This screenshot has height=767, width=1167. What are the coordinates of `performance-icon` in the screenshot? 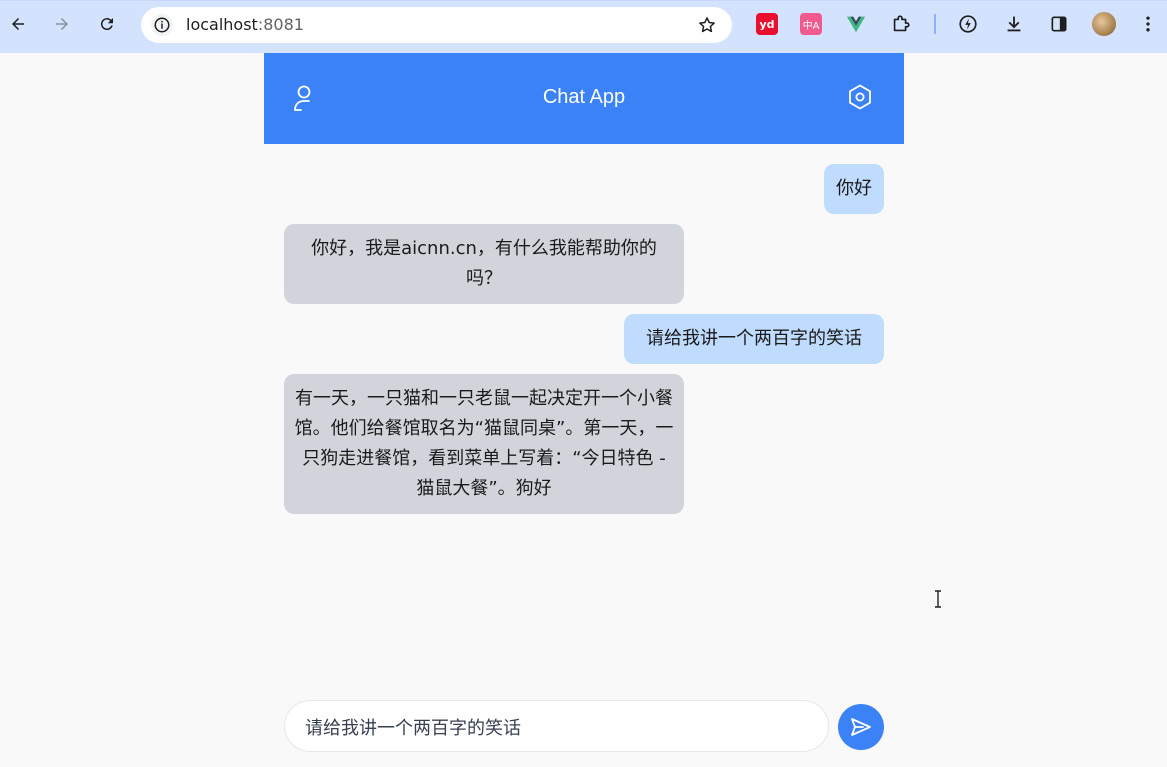 It's located at (968, 24).